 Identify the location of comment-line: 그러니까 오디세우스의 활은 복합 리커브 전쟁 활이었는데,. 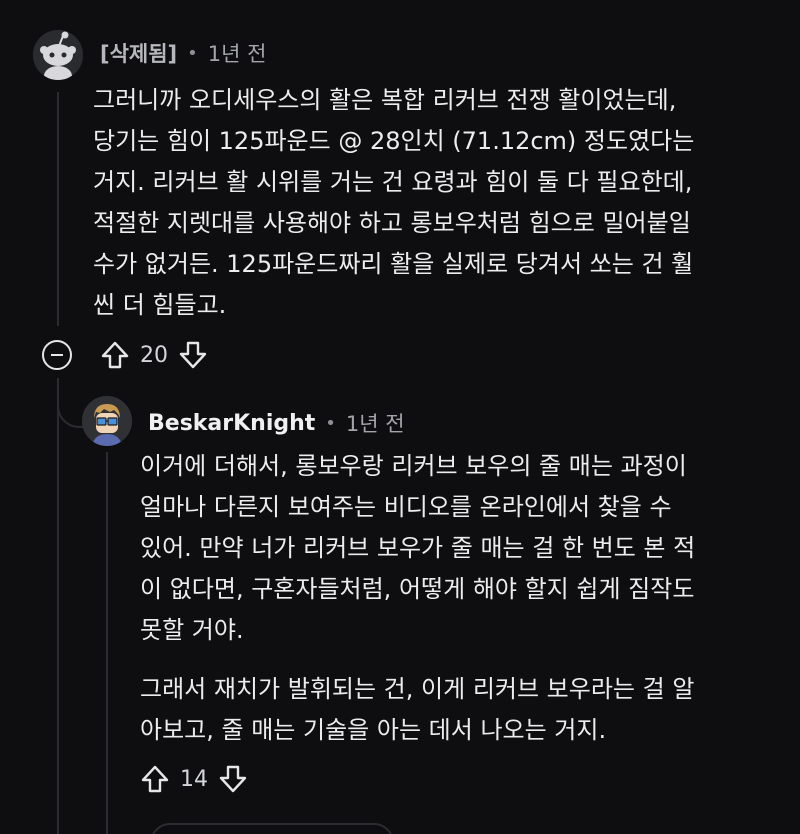
(385, 100).